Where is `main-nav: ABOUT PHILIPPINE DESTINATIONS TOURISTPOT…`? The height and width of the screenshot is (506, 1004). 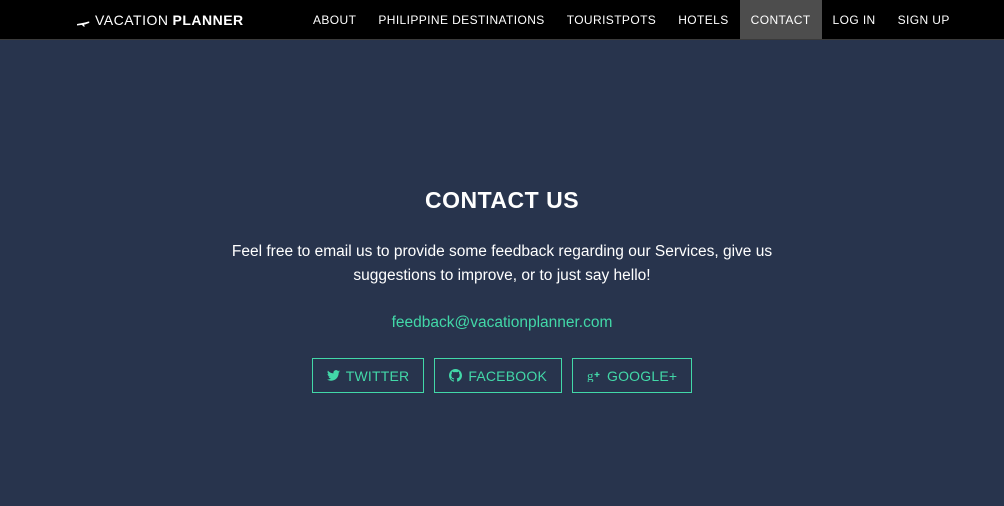
main-nav: ABOUT PHILIPPINE DESTINATIONS TOURISTPOT… is located at coordinates (631, 19).